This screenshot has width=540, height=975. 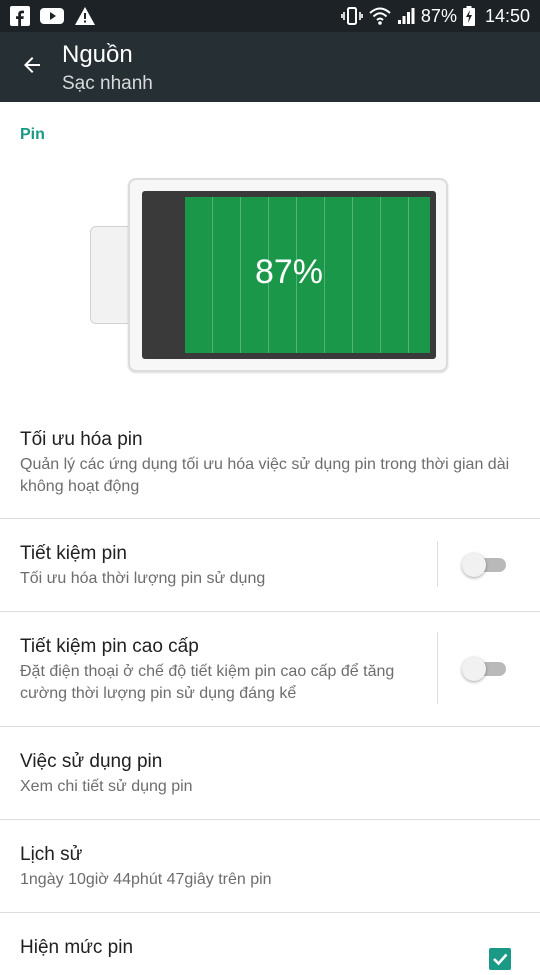 I want to click on youtube-icon, so click(x=52, y=16).